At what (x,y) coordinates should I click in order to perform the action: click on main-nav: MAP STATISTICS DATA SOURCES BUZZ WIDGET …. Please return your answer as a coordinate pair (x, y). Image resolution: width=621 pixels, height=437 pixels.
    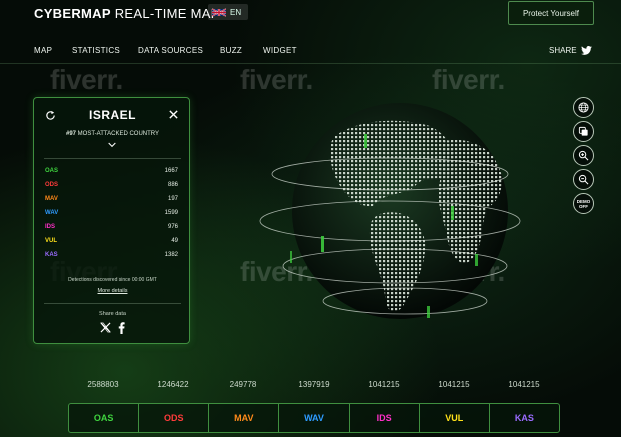
    Looking at the image, I should click on (310, 51).